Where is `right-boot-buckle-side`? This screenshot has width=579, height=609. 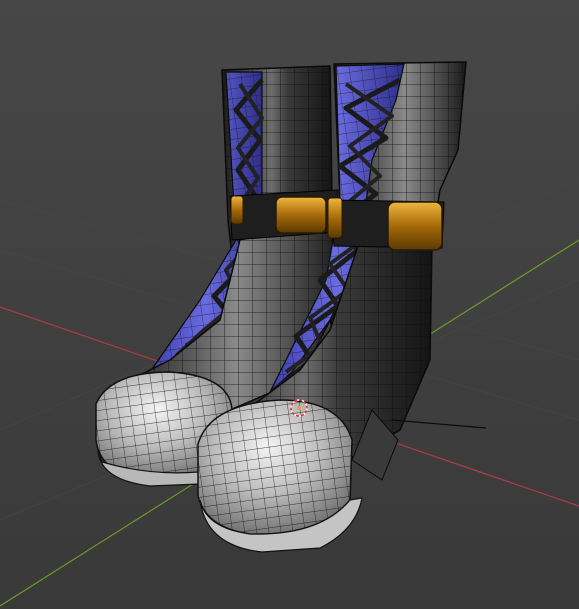 right-boot-buckle-side is located at coordinates (335, 218).